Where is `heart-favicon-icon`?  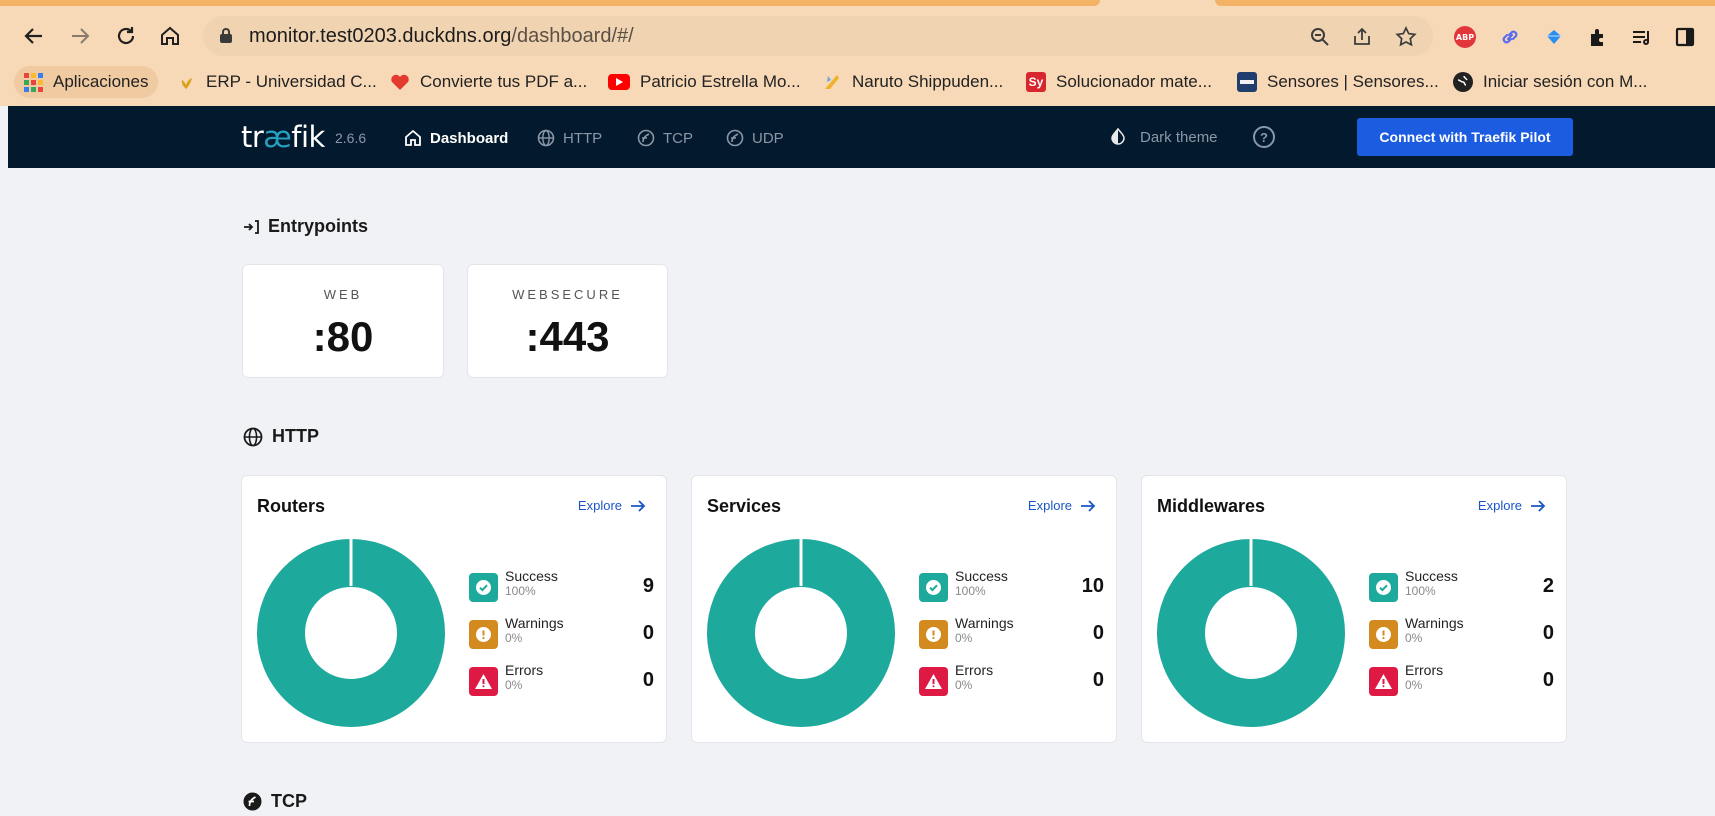
heart-favicon-icon is located at coordinates (400, 82).